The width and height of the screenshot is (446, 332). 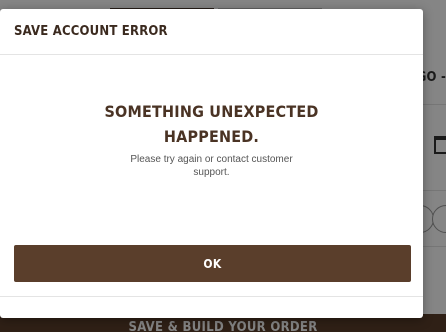 I want to click on modal-header: SAVE ACCOUNT ERROR, so click(x=211, y=32).